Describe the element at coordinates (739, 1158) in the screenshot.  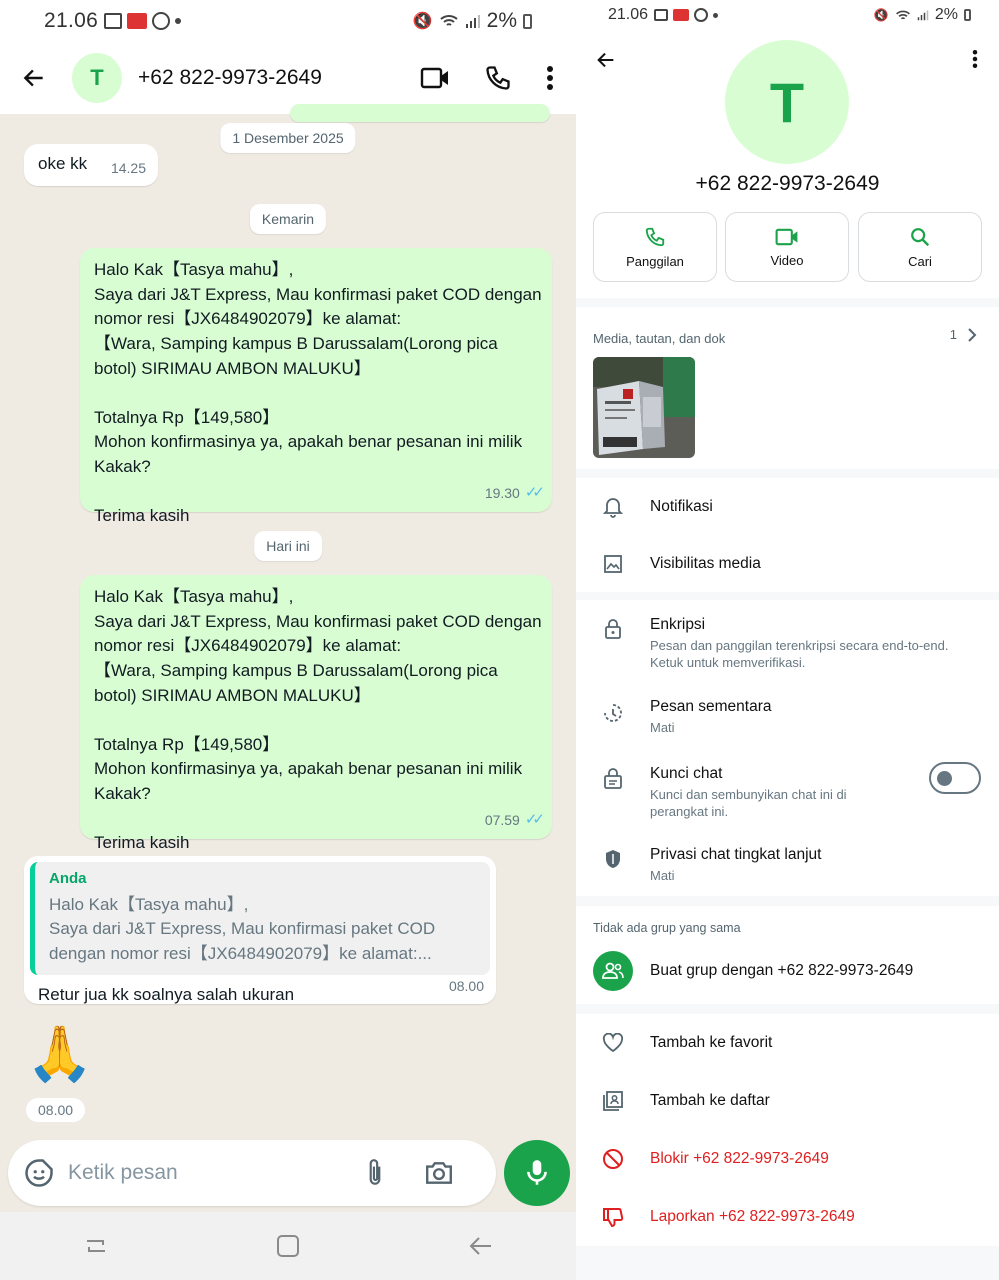
I see `block-contact-label: Blokir +62 822-9973-2649` at that location.